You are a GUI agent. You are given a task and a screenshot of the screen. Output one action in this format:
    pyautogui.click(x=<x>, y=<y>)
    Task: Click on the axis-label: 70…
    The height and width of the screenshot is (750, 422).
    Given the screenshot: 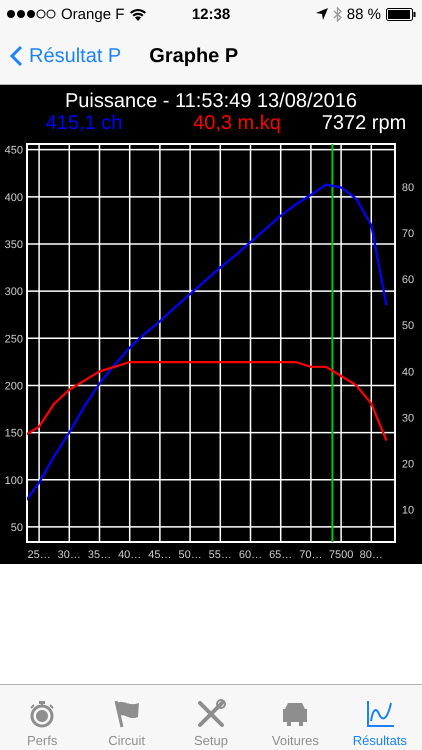 What is the action you would take?
    pyautogui.click(x=311, y=555)
    